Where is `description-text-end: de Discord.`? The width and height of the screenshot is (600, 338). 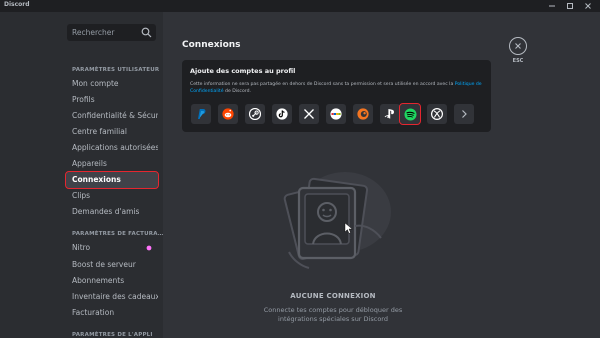
description-text-end: de Discord. is located at coordinates (237, 91).